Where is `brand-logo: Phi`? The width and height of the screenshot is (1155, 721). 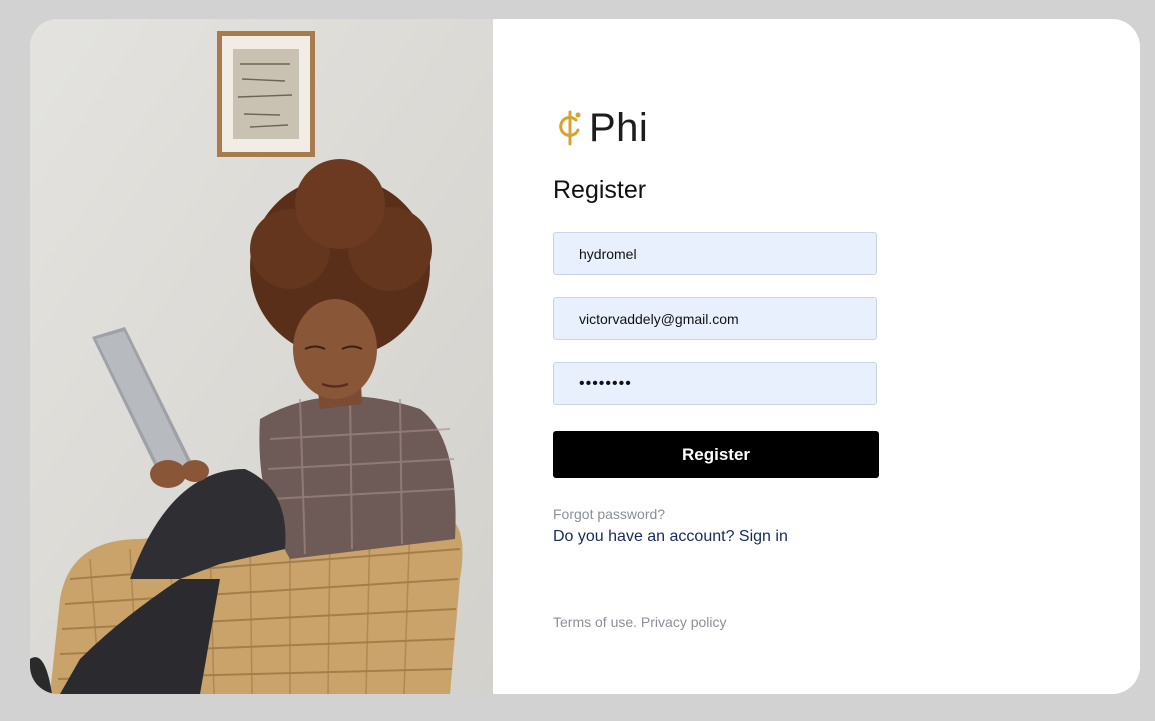 brand-logo: Phi is located at coordinates (602, 128).